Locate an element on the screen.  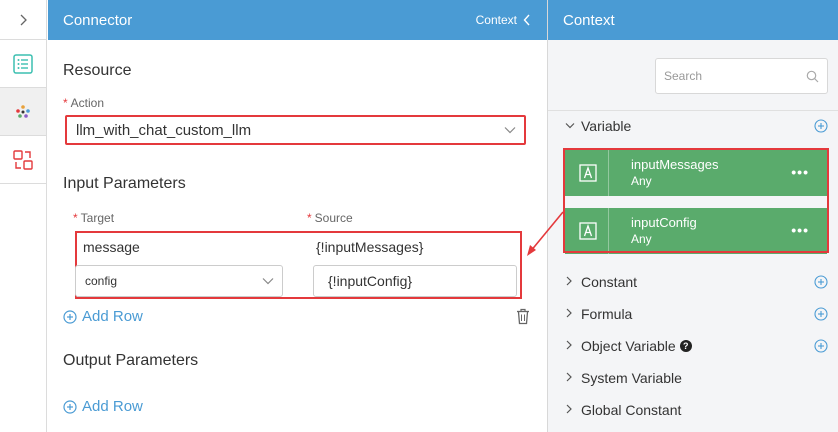
list-icon is located at coordinates (23, 63).